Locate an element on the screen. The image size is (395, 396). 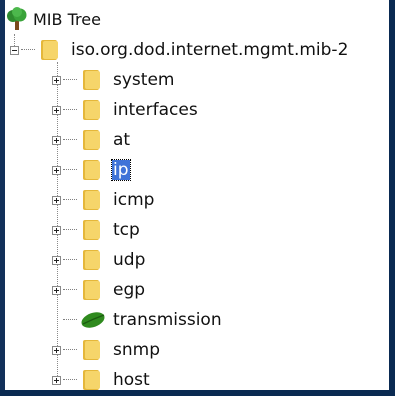
tree-node-system: system is located at coordinates (113, 80).